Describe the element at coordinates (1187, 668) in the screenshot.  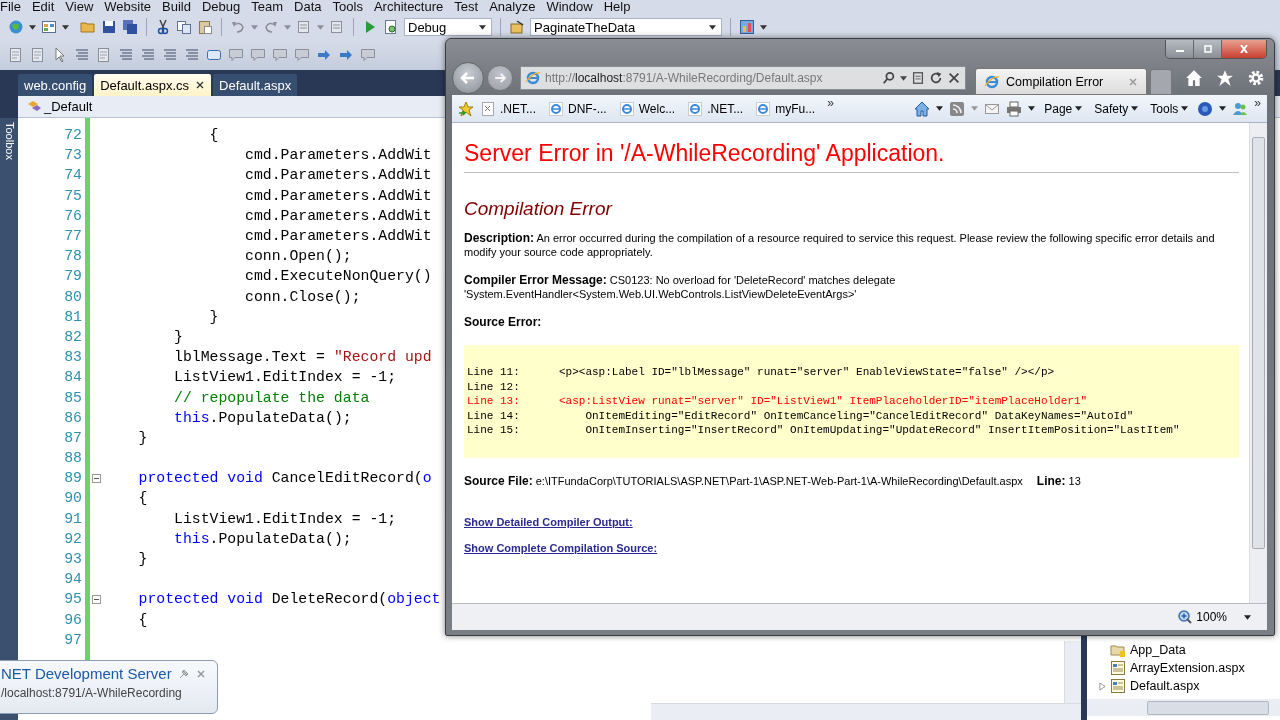
I see `solution-item: ArrayExtension.aspx` at that location.